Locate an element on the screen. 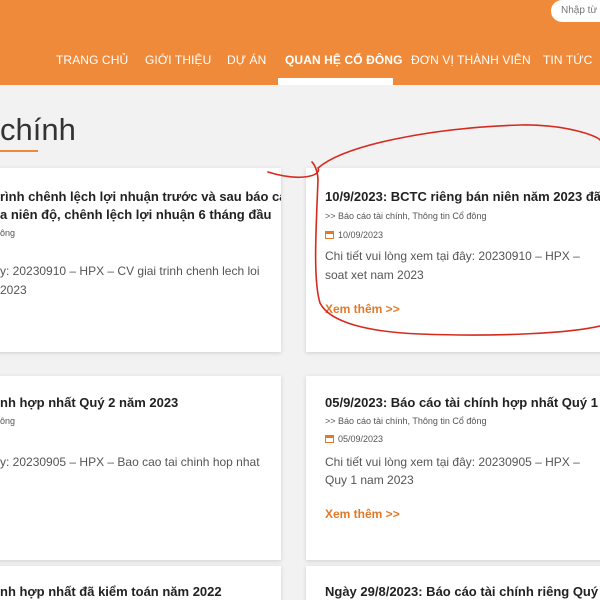 The image size is (600, 600). card-title: nh hợp nhất đã kiểm toán năm 2022 is located at coordinates (111, 591).